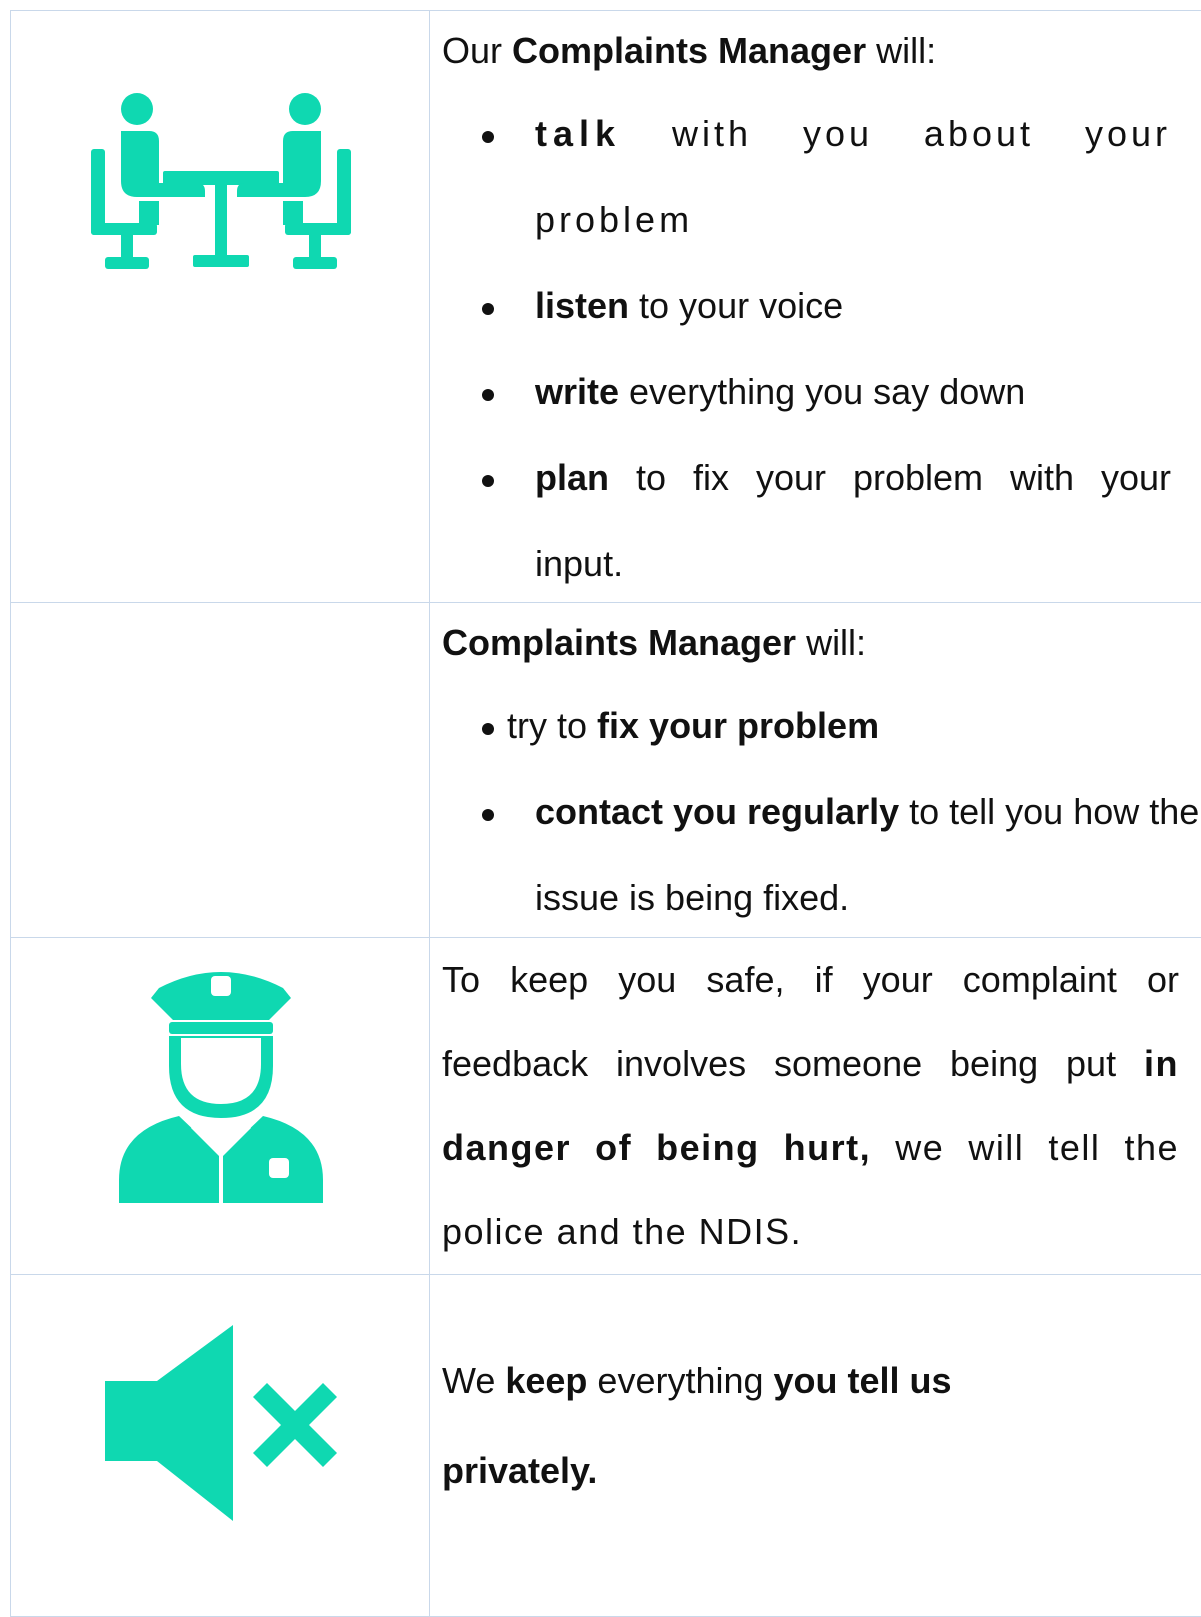 The width and height of the screenshot is (1201, 1617). I want to click on list-item: try to fix your problem, so click(821, 726).